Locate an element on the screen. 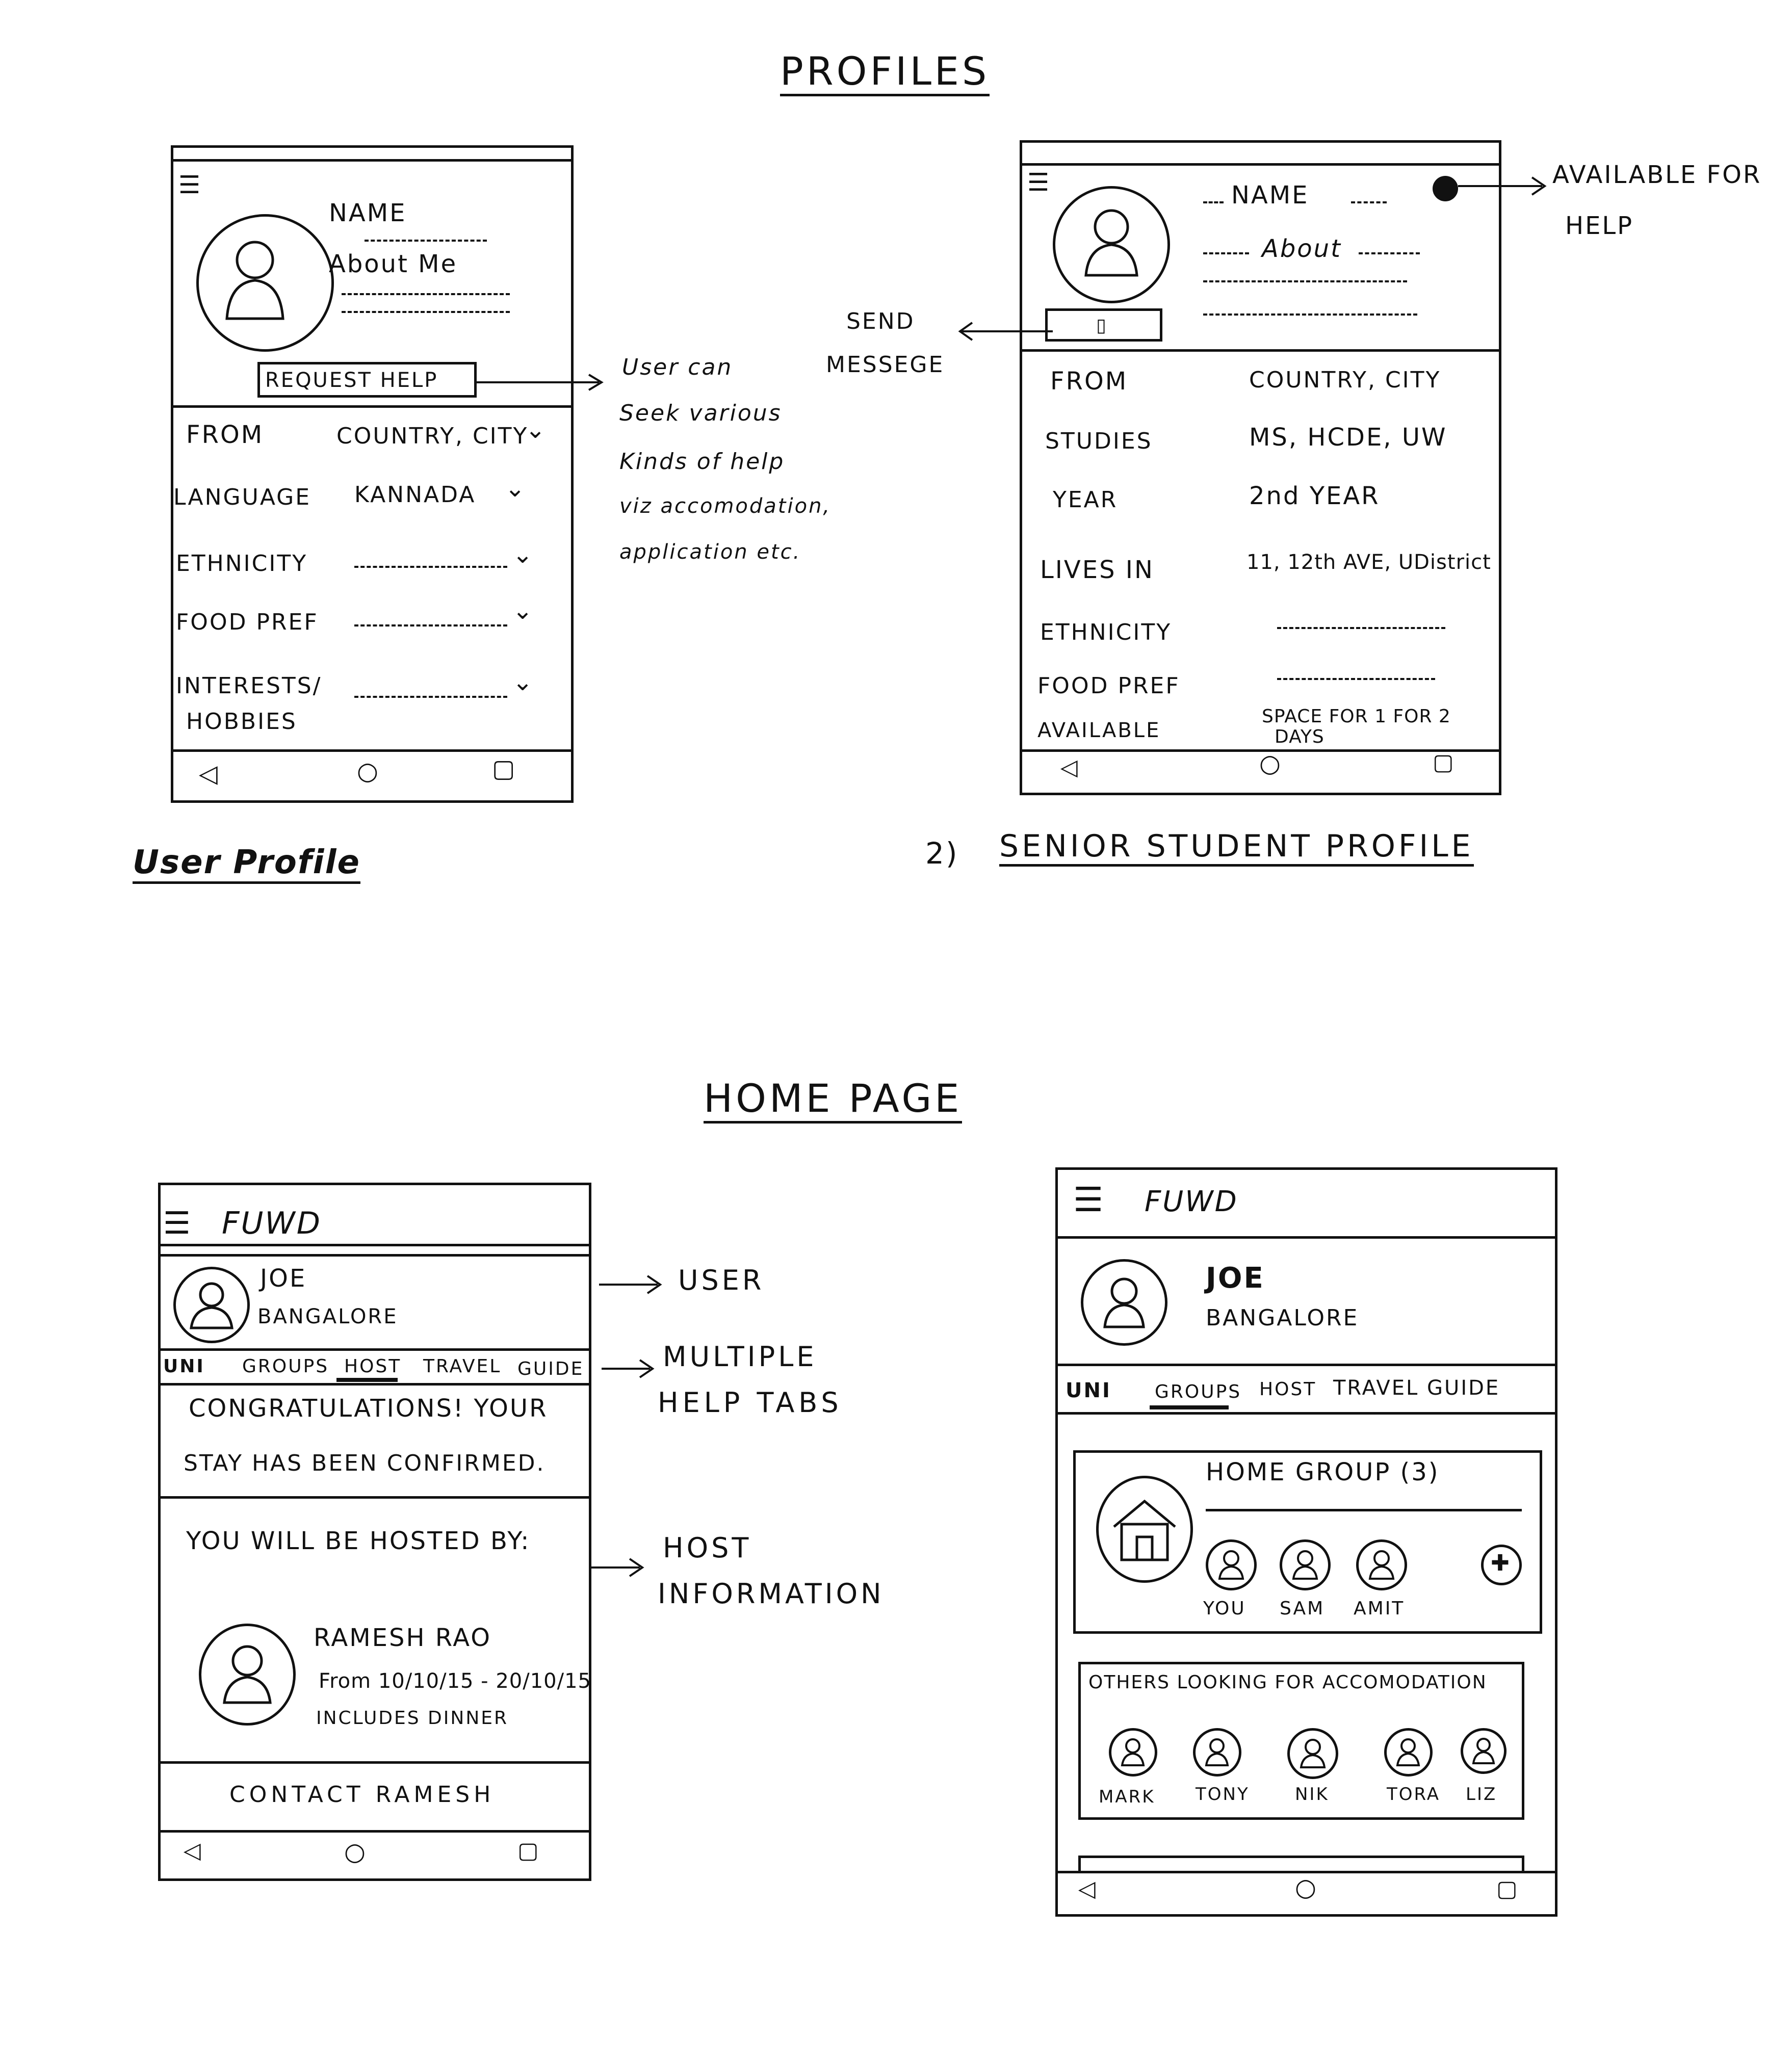 The width and height of the screenshot is (1792, 2064). request-help-annotation-1: User can is located at coordinates (677, 367).